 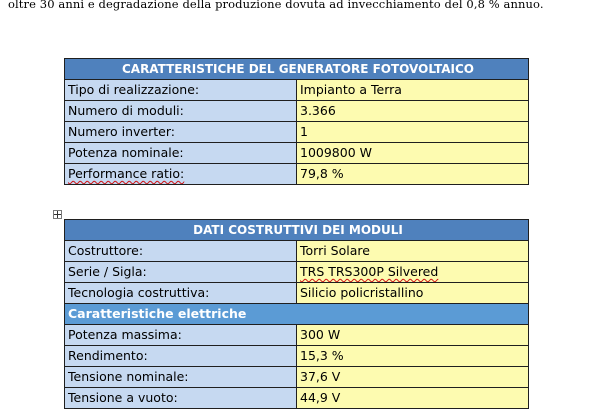 I want to click on row-value: 300 W, so click(x=412, y=335).